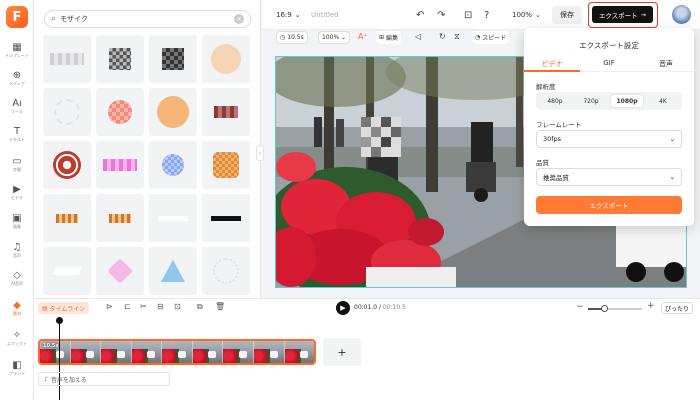 The width and height of the screenshot is (700, 400). What do you see at coordinates (59, 320) in the screenshot?
I see `playhead-handle` at bounding box center [59, 320].